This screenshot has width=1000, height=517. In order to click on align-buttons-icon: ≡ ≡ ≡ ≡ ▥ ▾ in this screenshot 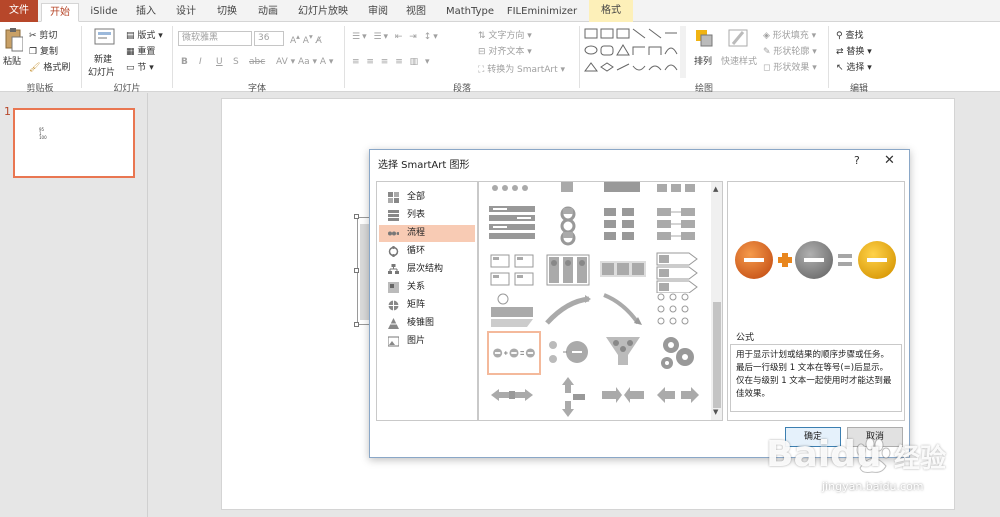, I will do `click(392, 62)`.